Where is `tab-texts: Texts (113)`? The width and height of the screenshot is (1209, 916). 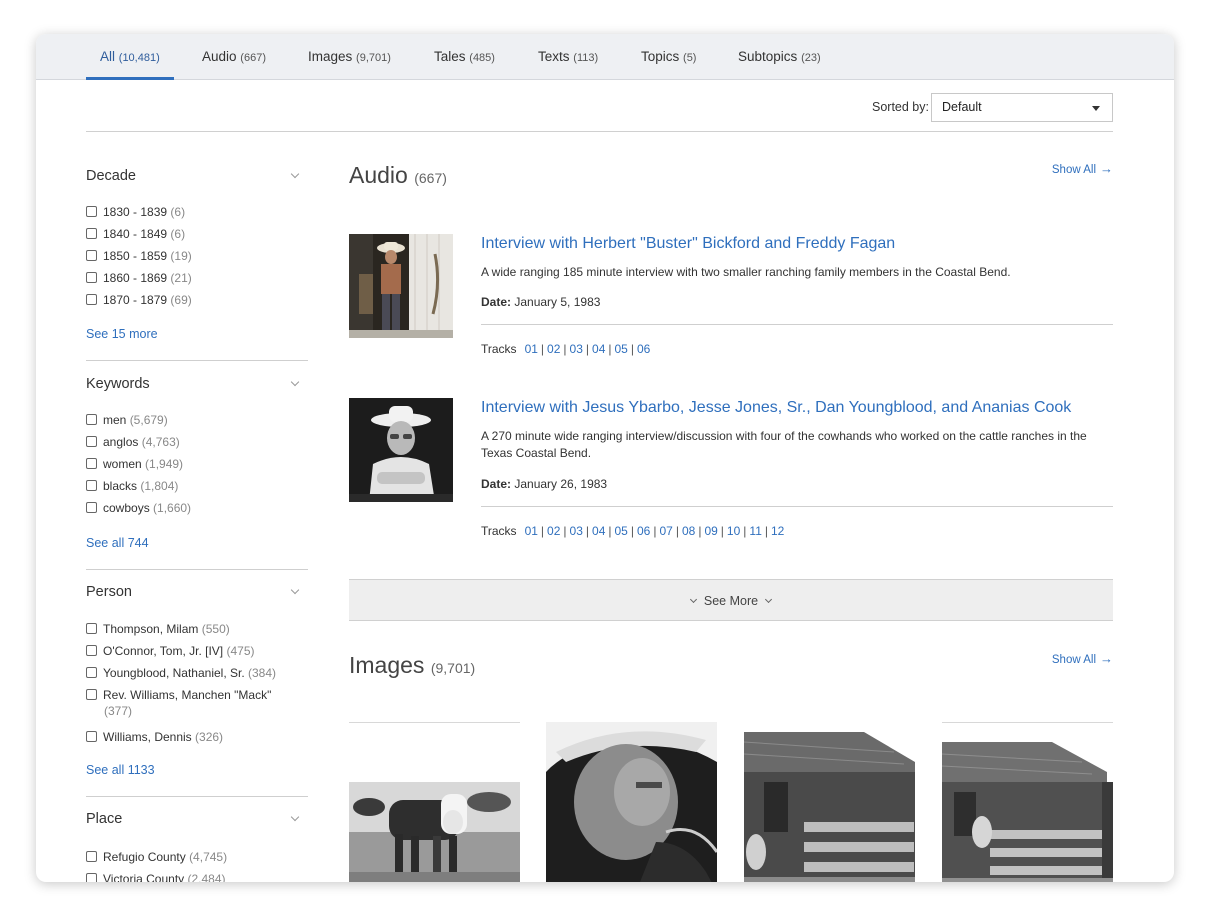 tab-texts: Texts (113) is located at coordinates (568, 57).